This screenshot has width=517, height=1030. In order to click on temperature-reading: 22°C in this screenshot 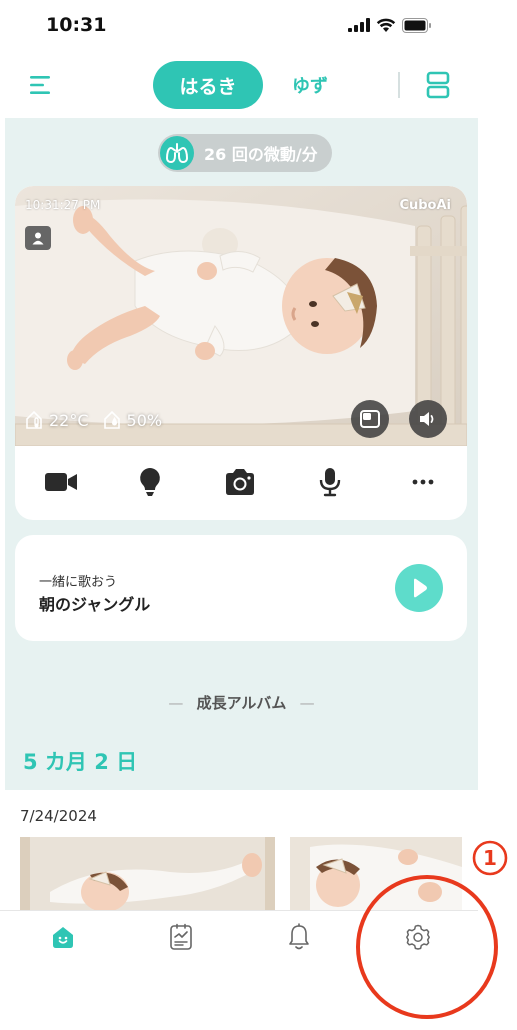, I will do `click(57, 420)`.